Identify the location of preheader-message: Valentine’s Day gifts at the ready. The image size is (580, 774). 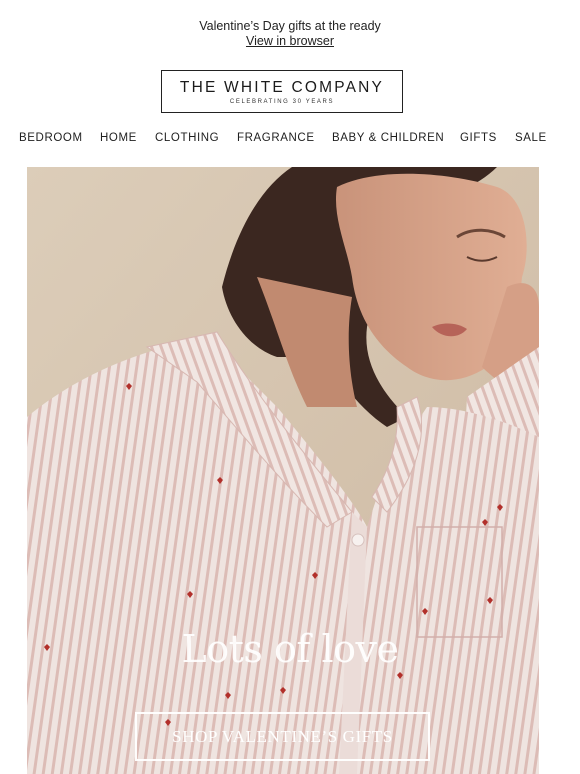
(290, 26).